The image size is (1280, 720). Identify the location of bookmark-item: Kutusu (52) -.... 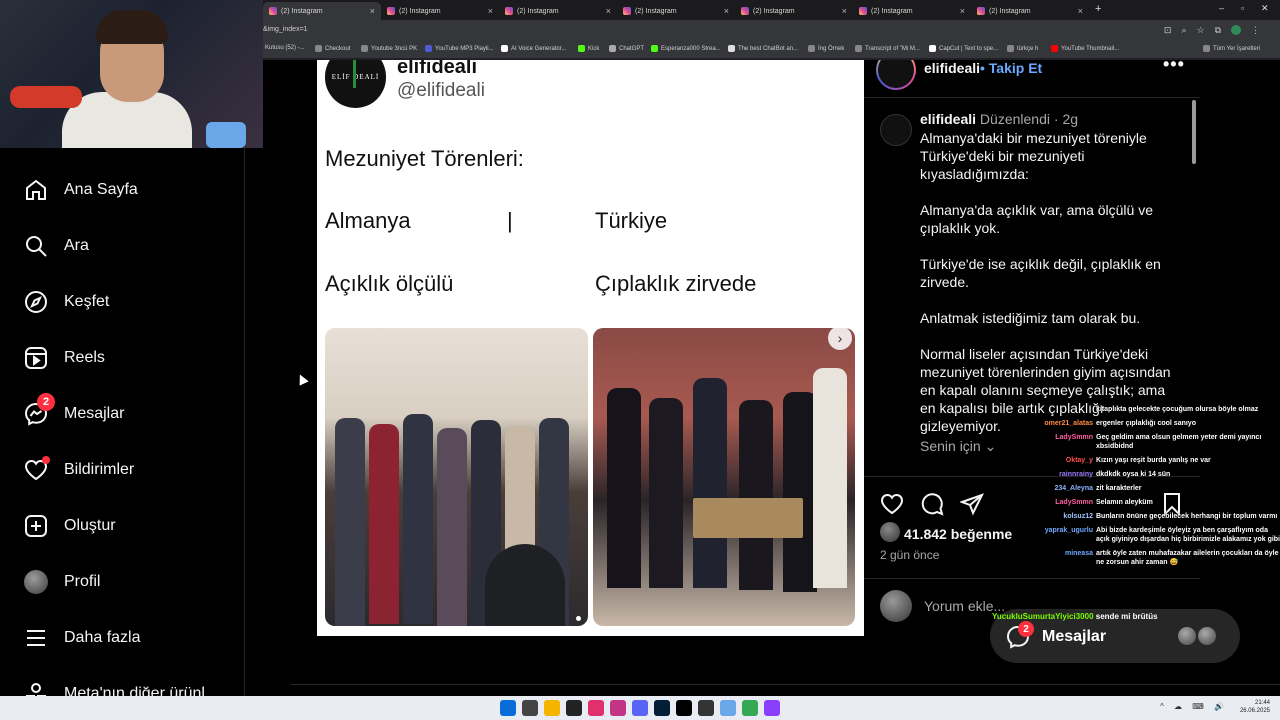
(285, 48).